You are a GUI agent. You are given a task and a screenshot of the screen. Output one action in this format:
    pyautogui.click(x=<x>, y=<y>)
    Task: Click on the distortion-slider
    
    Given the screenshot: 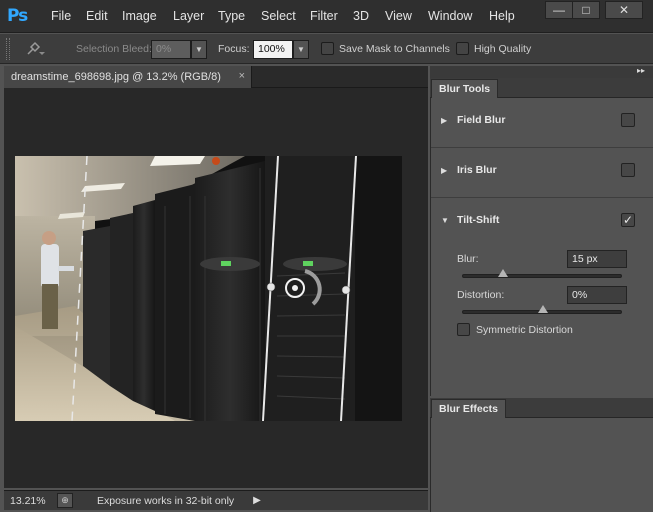 What is the action you would take?
    pyautogui.click(x=542, y=309)
    